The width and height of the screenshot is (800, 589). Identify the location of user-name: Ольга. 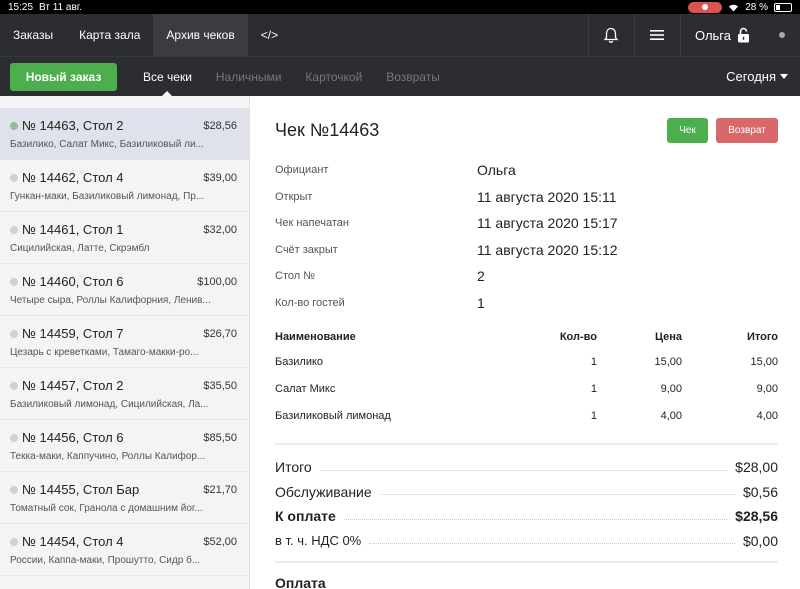
(712, 35).